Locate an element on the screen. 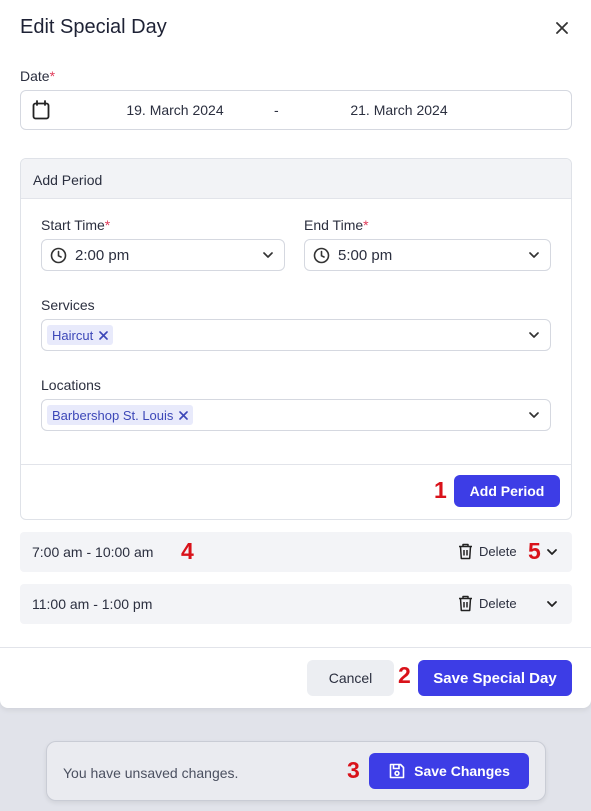  footer-divider is located at coordinates (295, 647).